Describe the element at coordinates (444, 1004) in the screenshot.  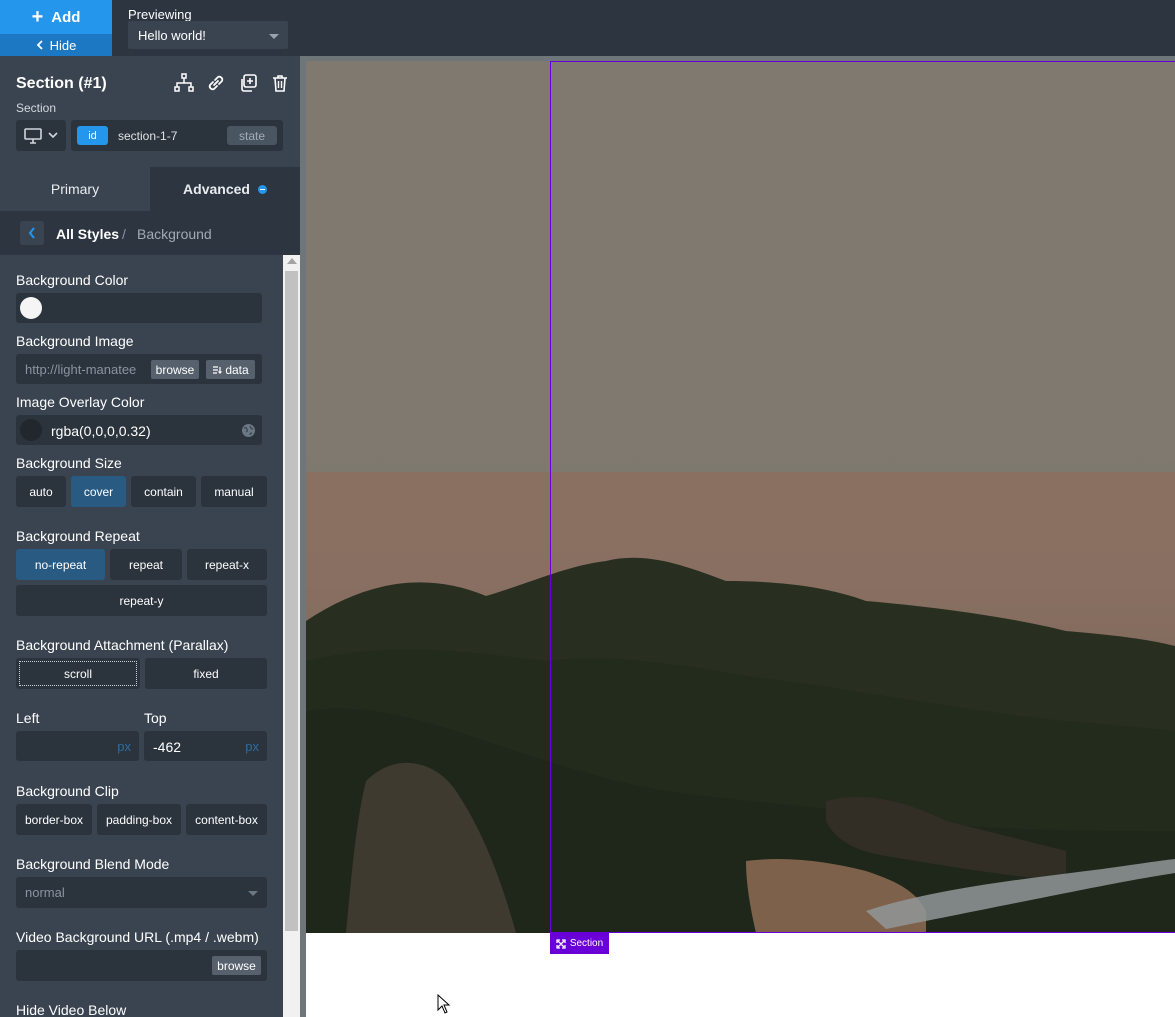
I see `mouse-cursor-icon` at that location.